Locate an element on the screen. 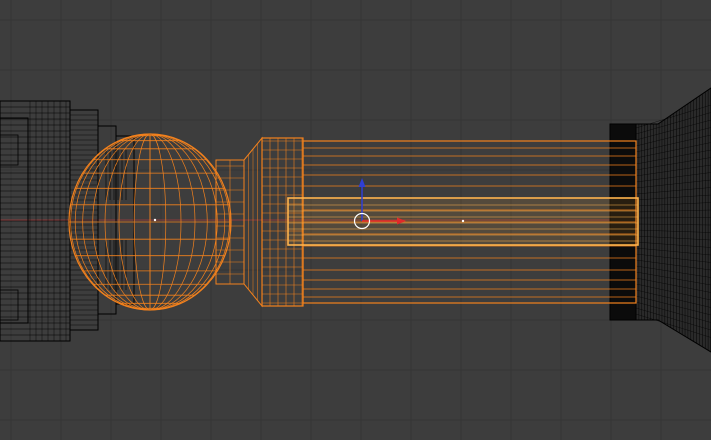  wire-loop is located at coordinates (9, 150).